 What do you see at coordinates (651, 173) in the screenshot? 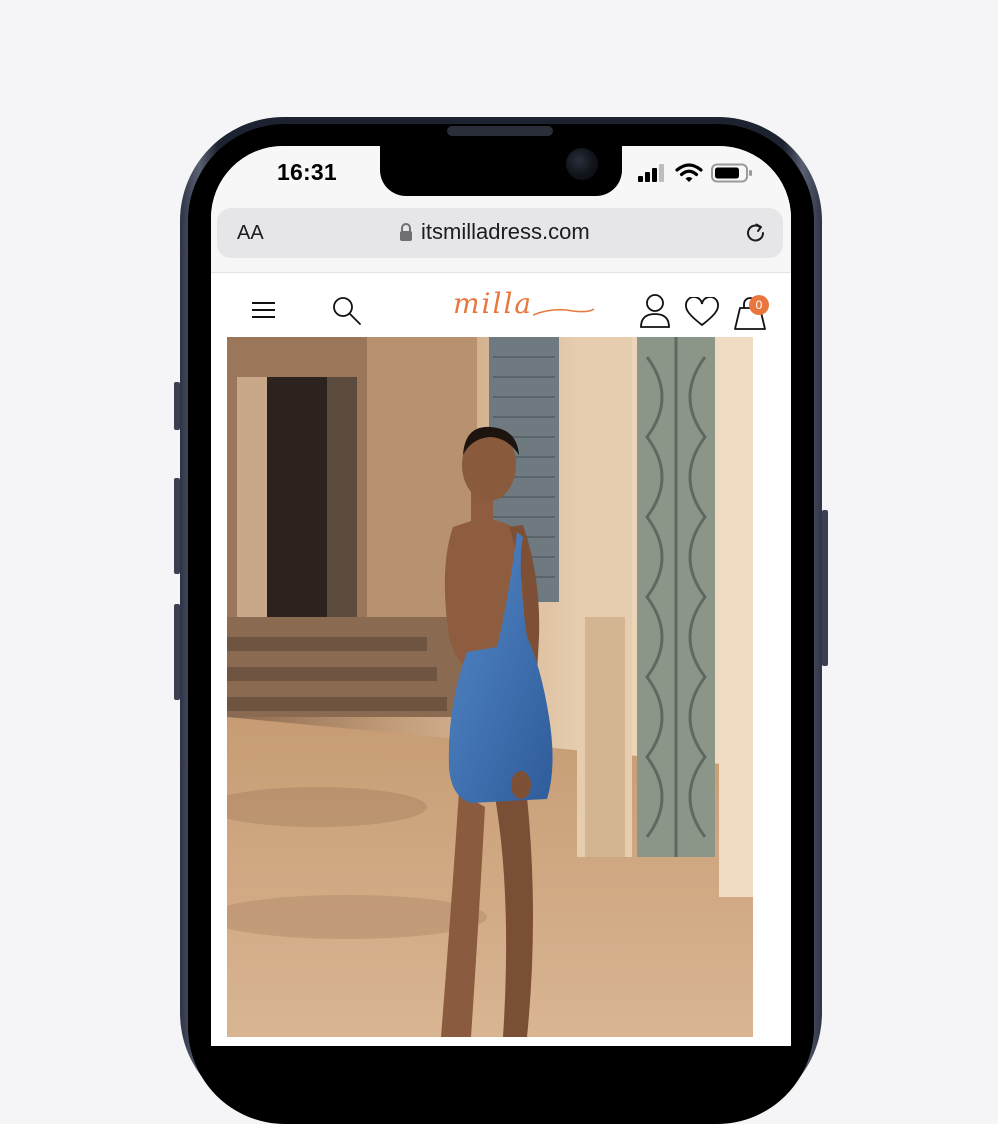
I see `signal-icon` at bounding box center [651, 173].